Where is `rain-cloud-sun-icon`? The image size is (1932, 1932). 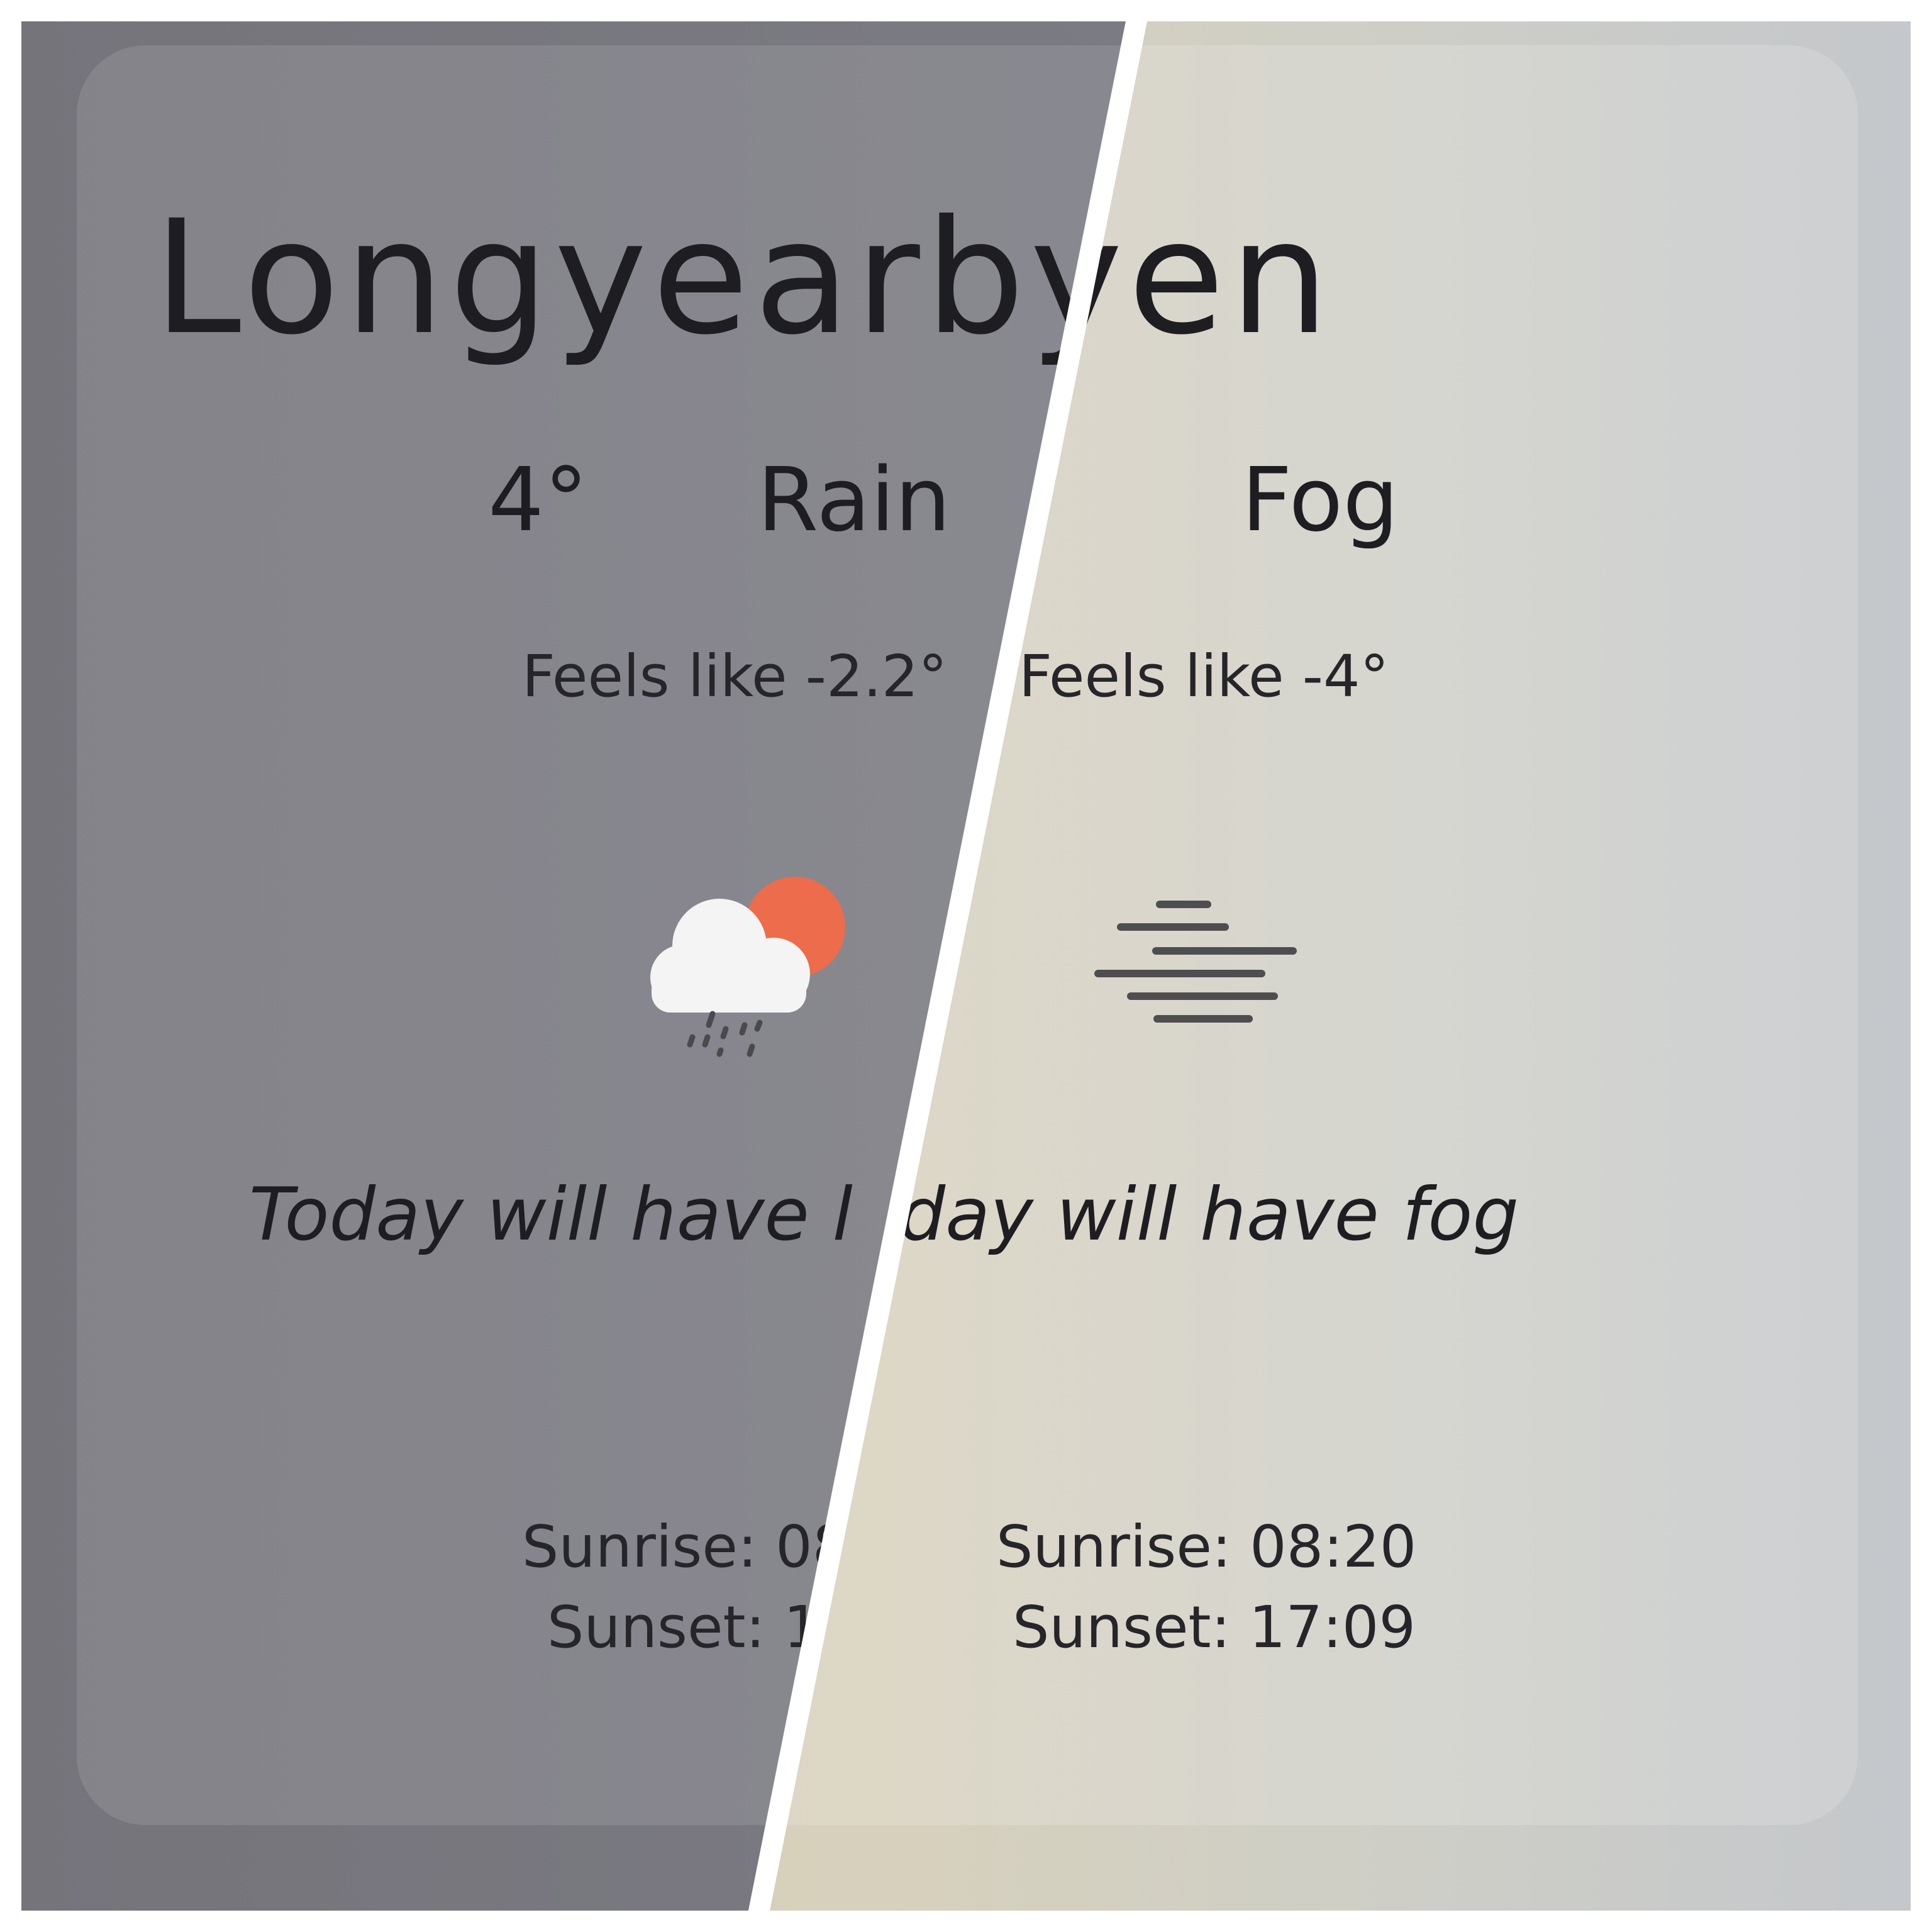 rain-cloud-sun-icon is located at coordinates (747, 967).